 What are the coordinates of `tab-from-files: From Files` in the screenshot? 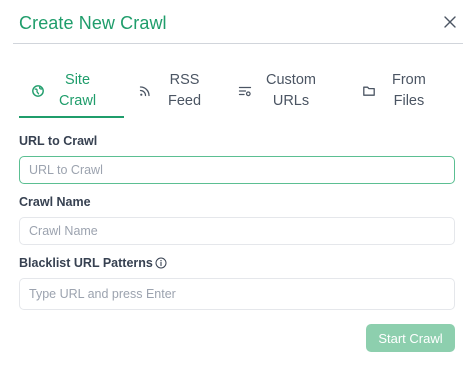 It's located at (408, 91).